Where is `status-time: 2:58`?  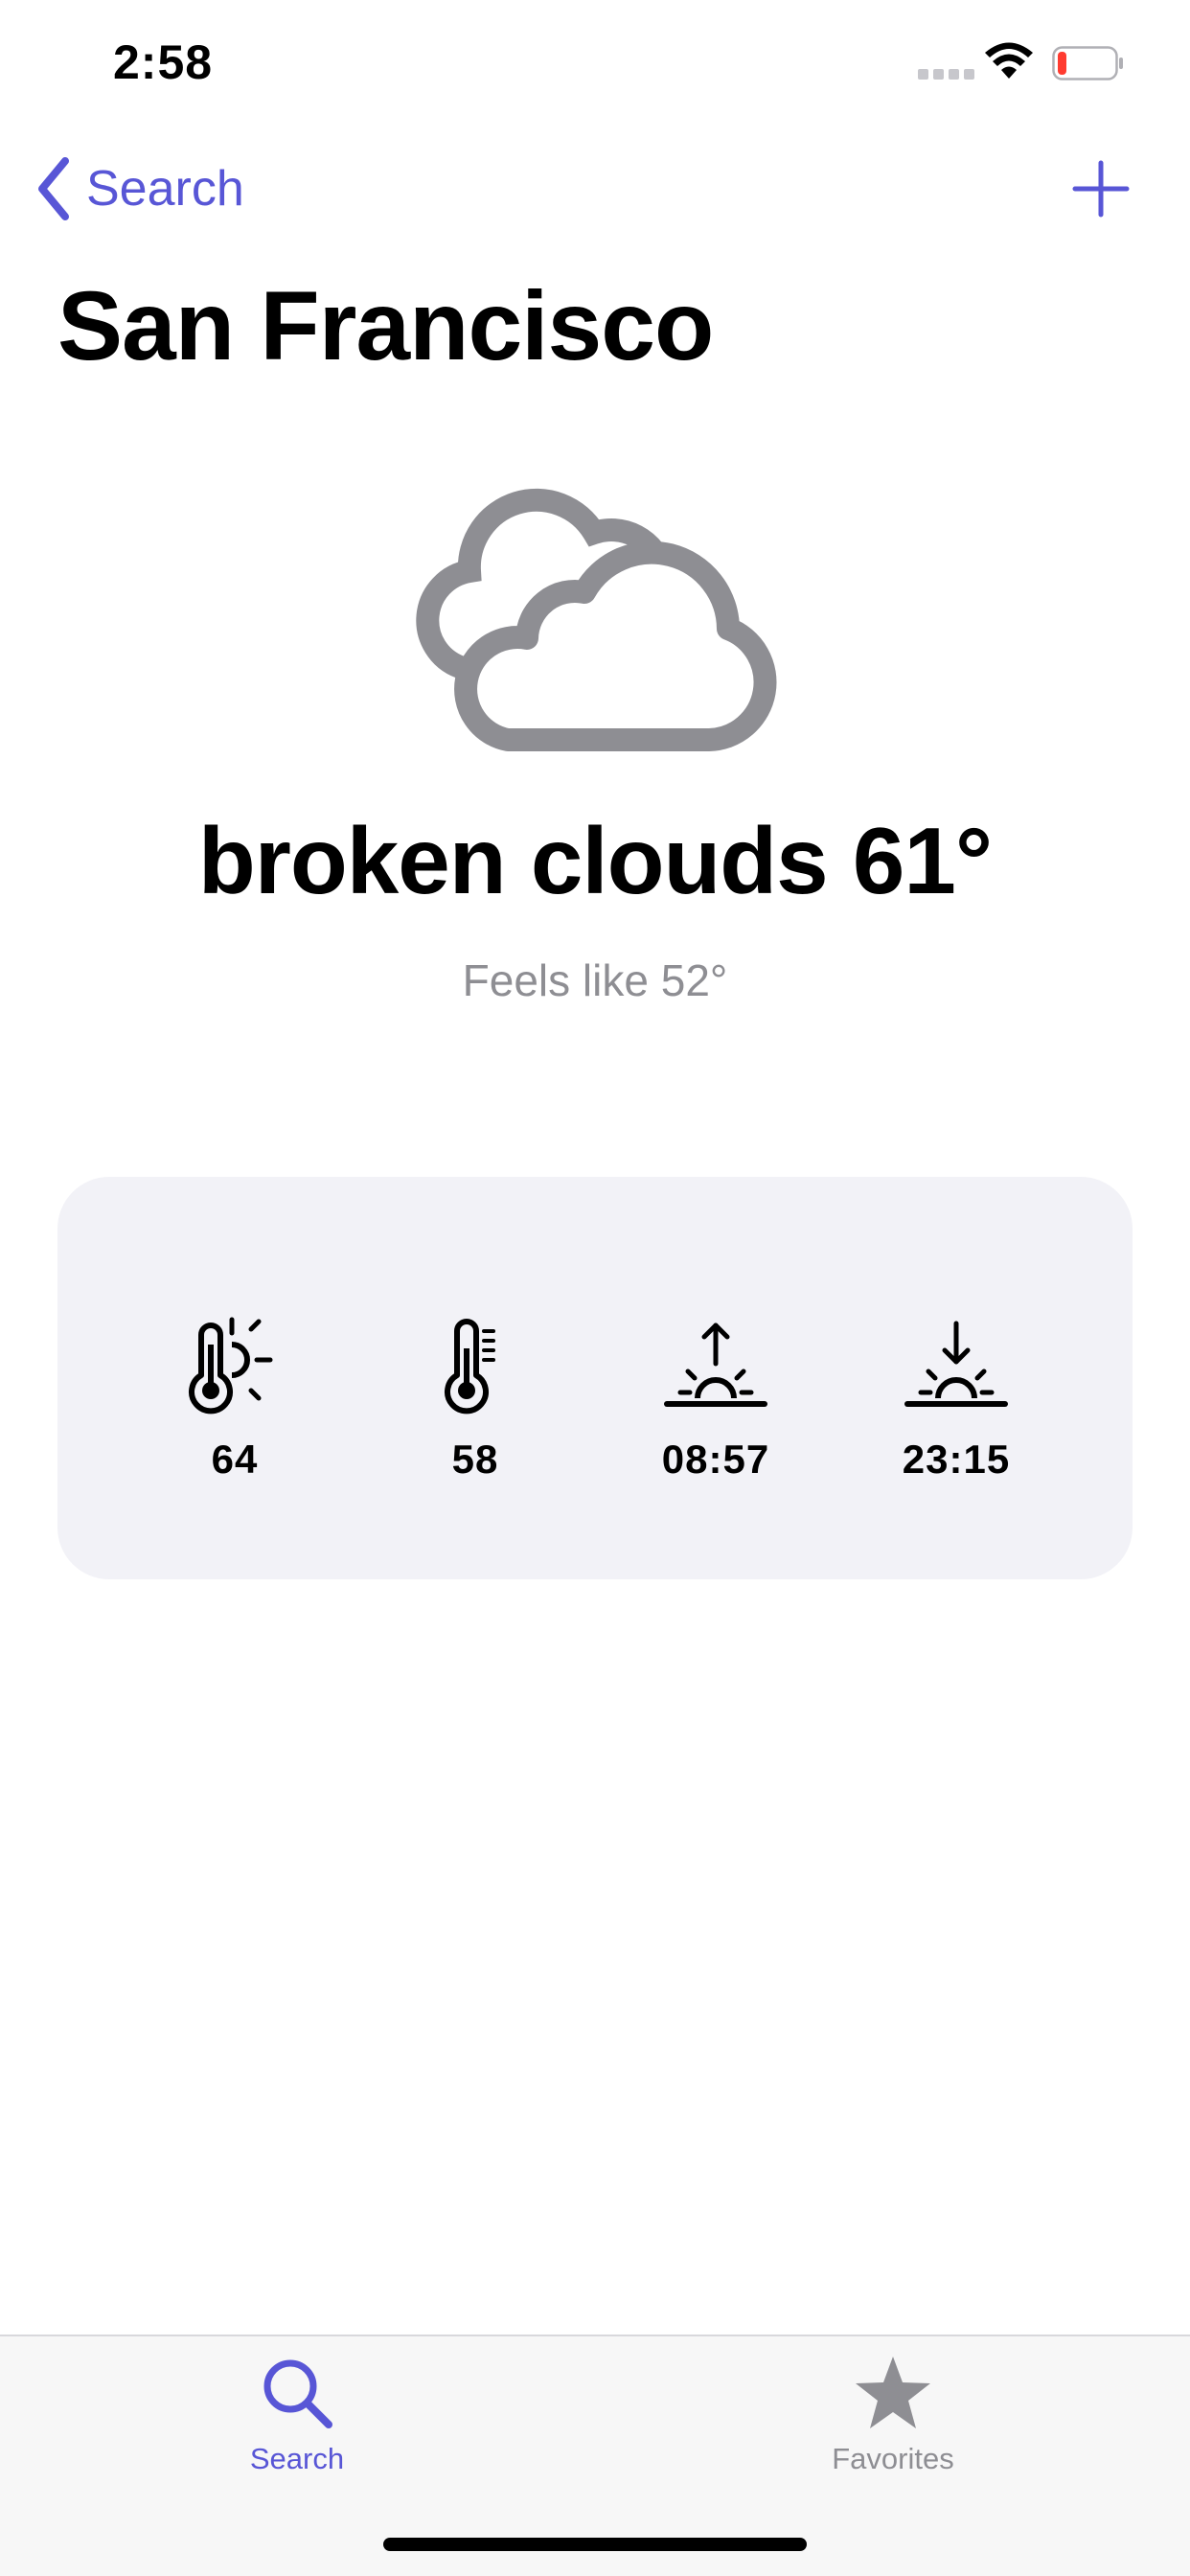 status-time: 2:58 is located at coordinates (163, 62).